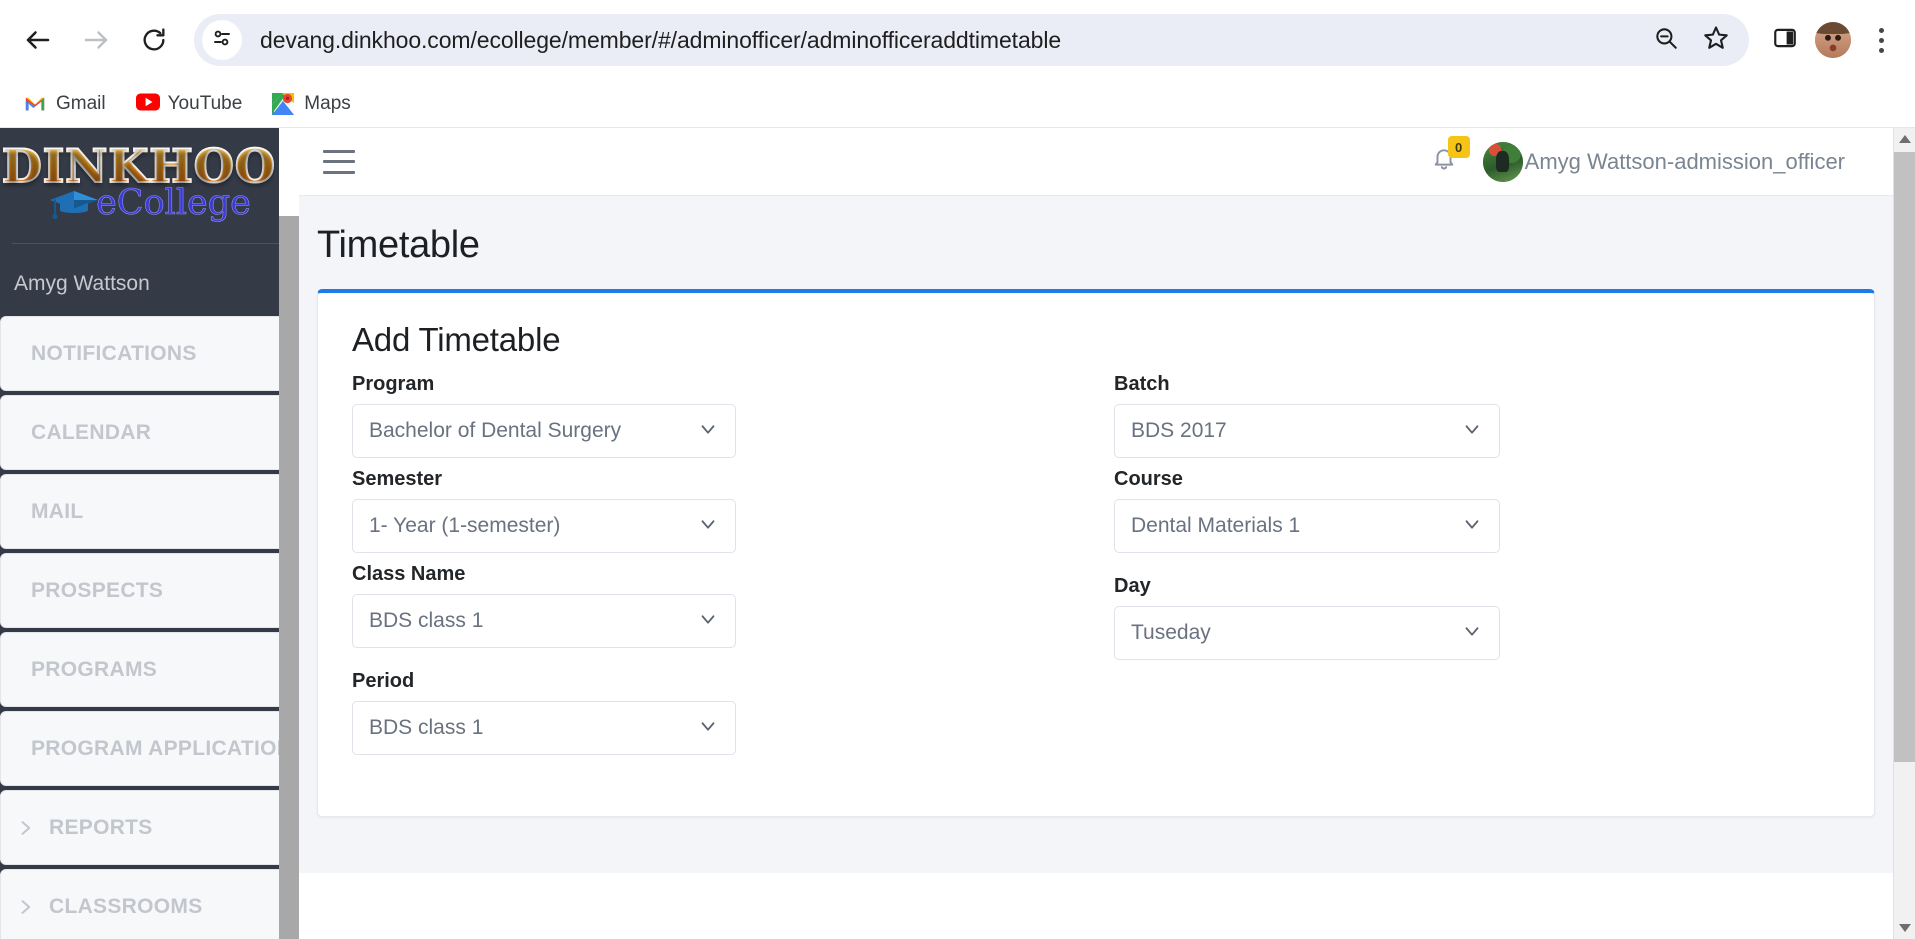  I want to click on sidebar-item-programs: PROGRAMS, so click(147, 671).